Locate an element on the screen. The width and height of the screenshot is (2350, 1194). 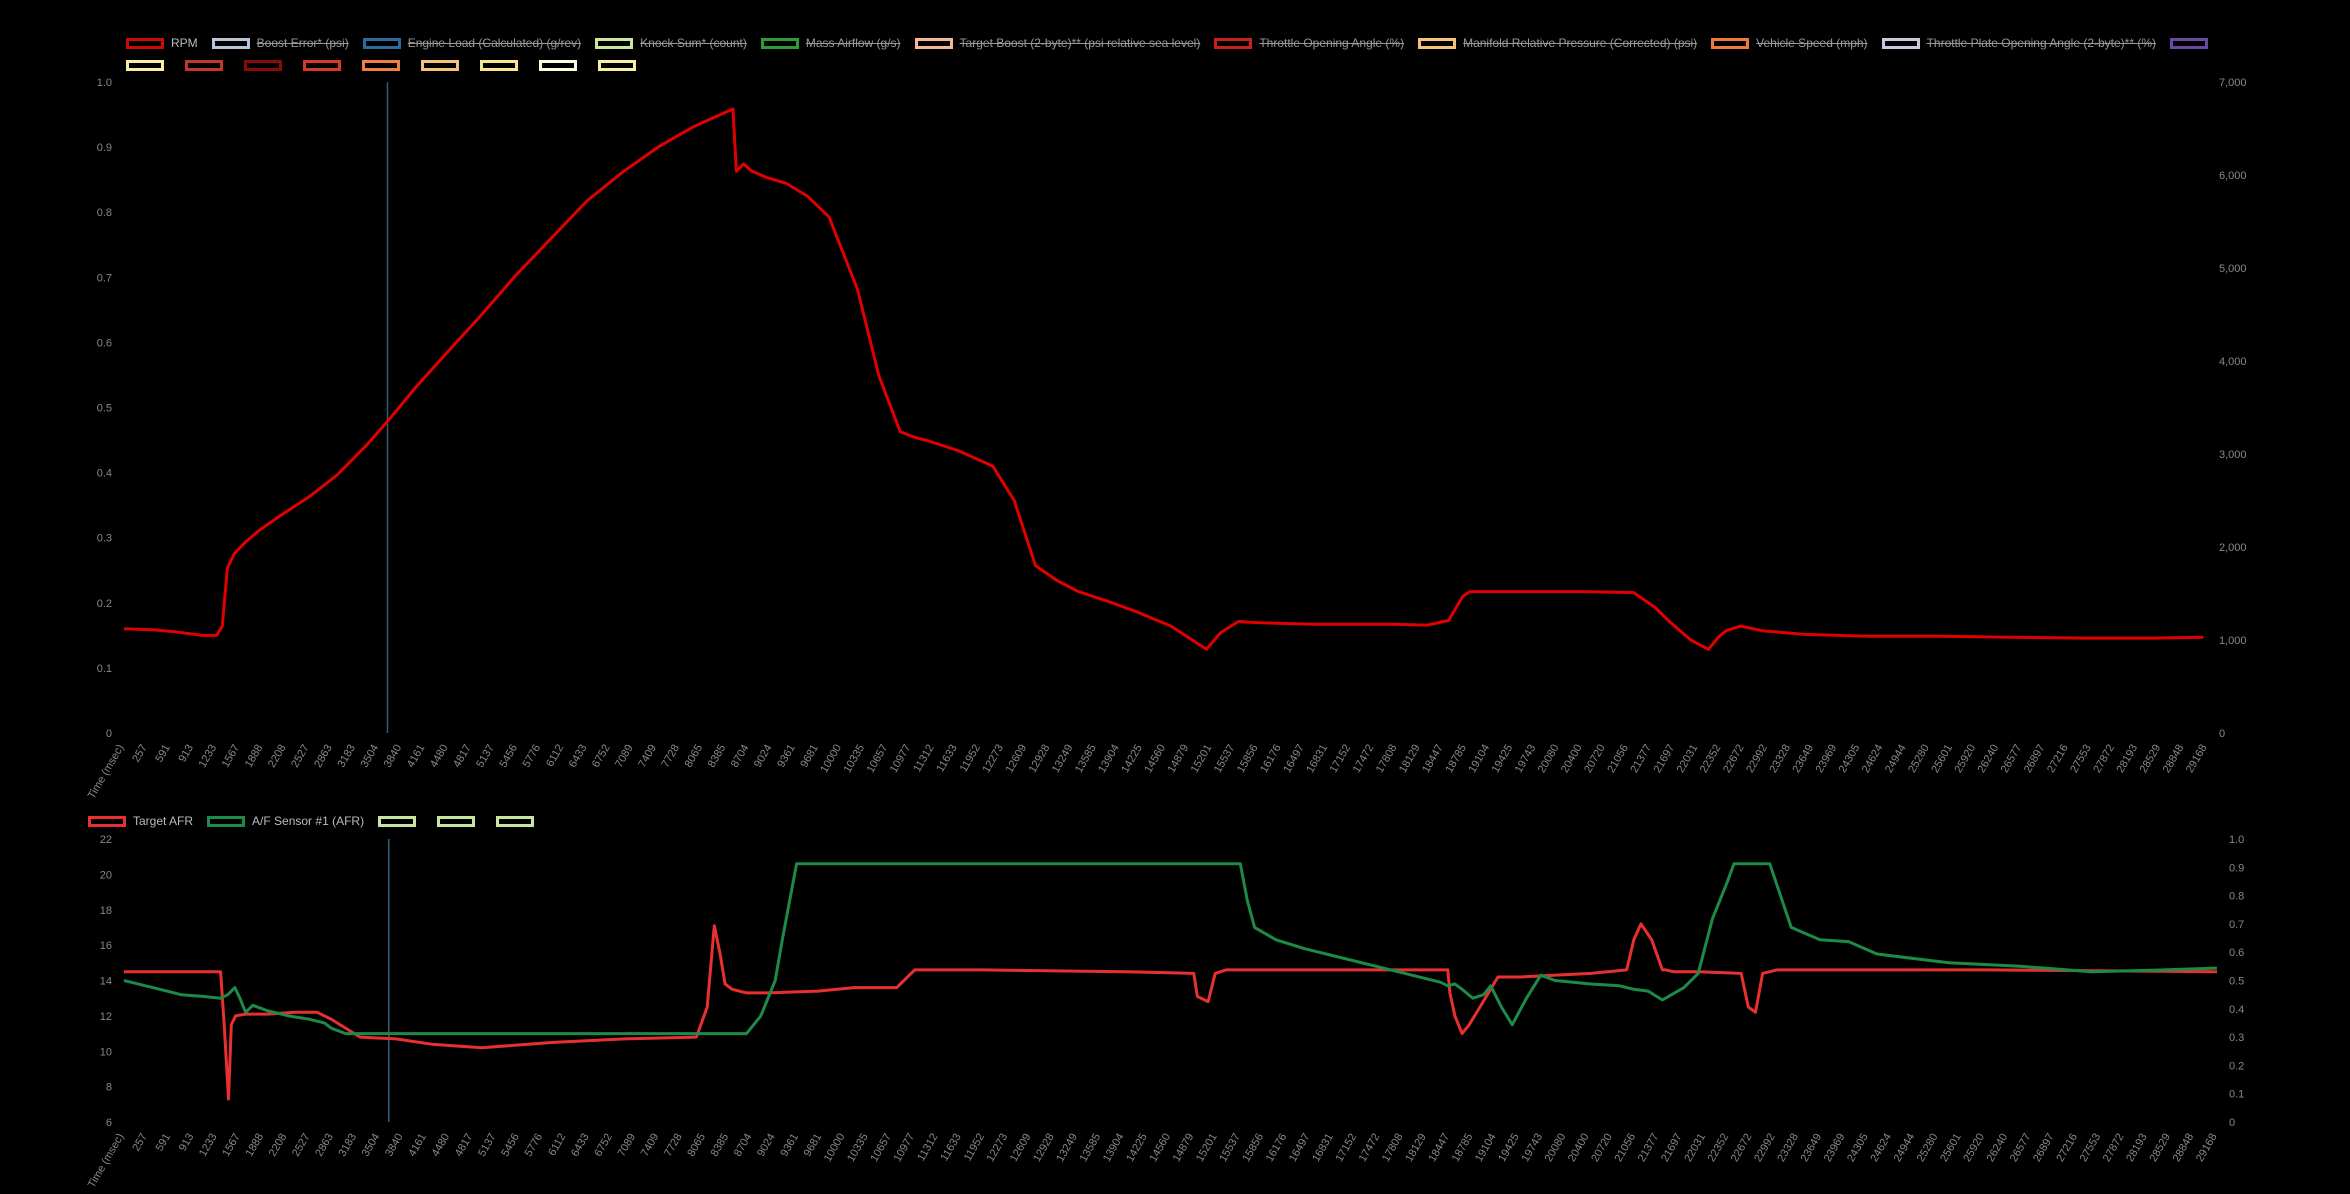
top-right-tick-label: 6,000 is located at coordinates (2233, 176).